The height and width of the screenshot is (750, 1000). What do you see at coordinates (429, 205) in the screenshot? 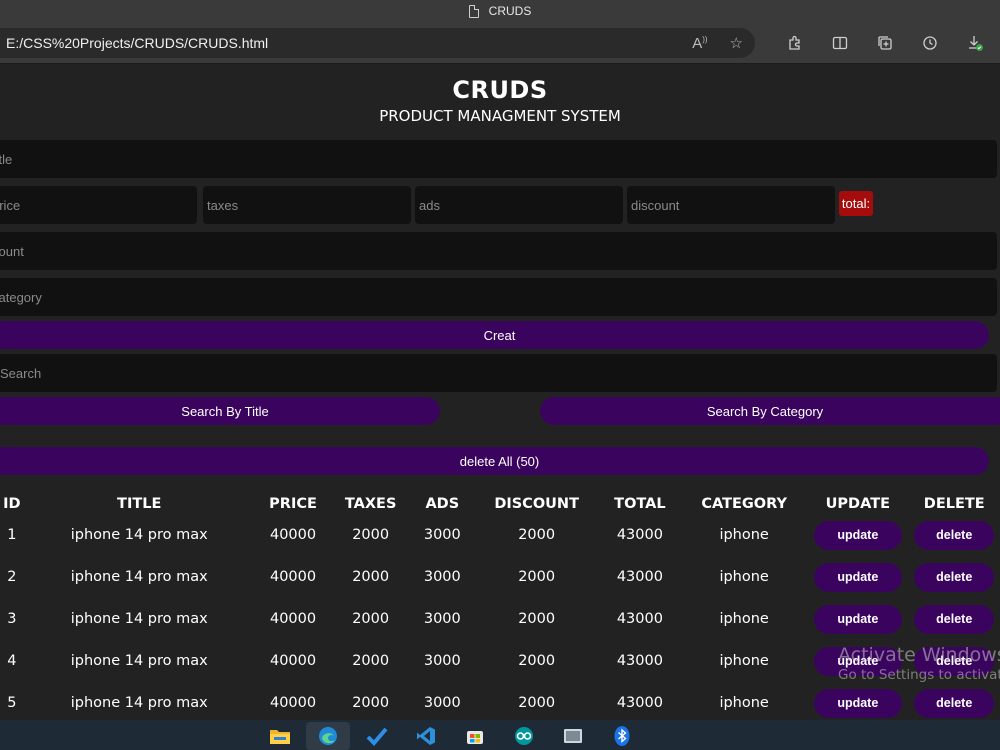
I see `ads-placeholder: ads` at bounding box center [429, 205].